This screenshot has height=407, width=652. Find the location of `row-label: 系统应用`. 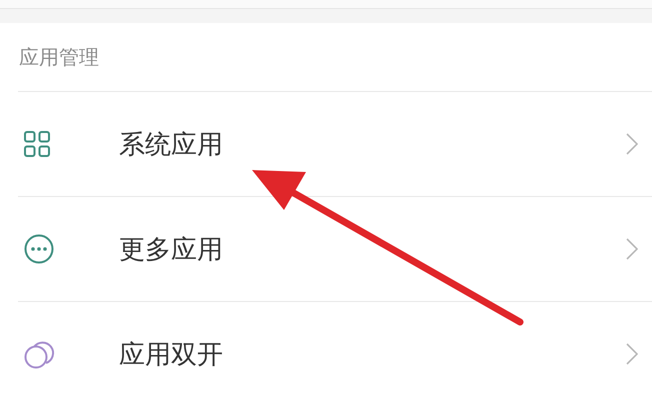

row-label: 系统应用 is located at coordinates (171, 145).